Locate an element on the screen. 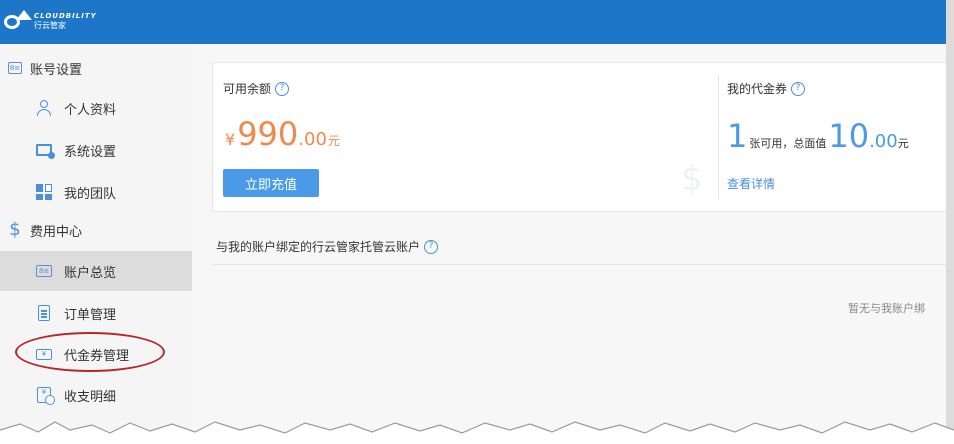  balance-value: ¥ 990 .00 元 is located at coordinates (282, 134).